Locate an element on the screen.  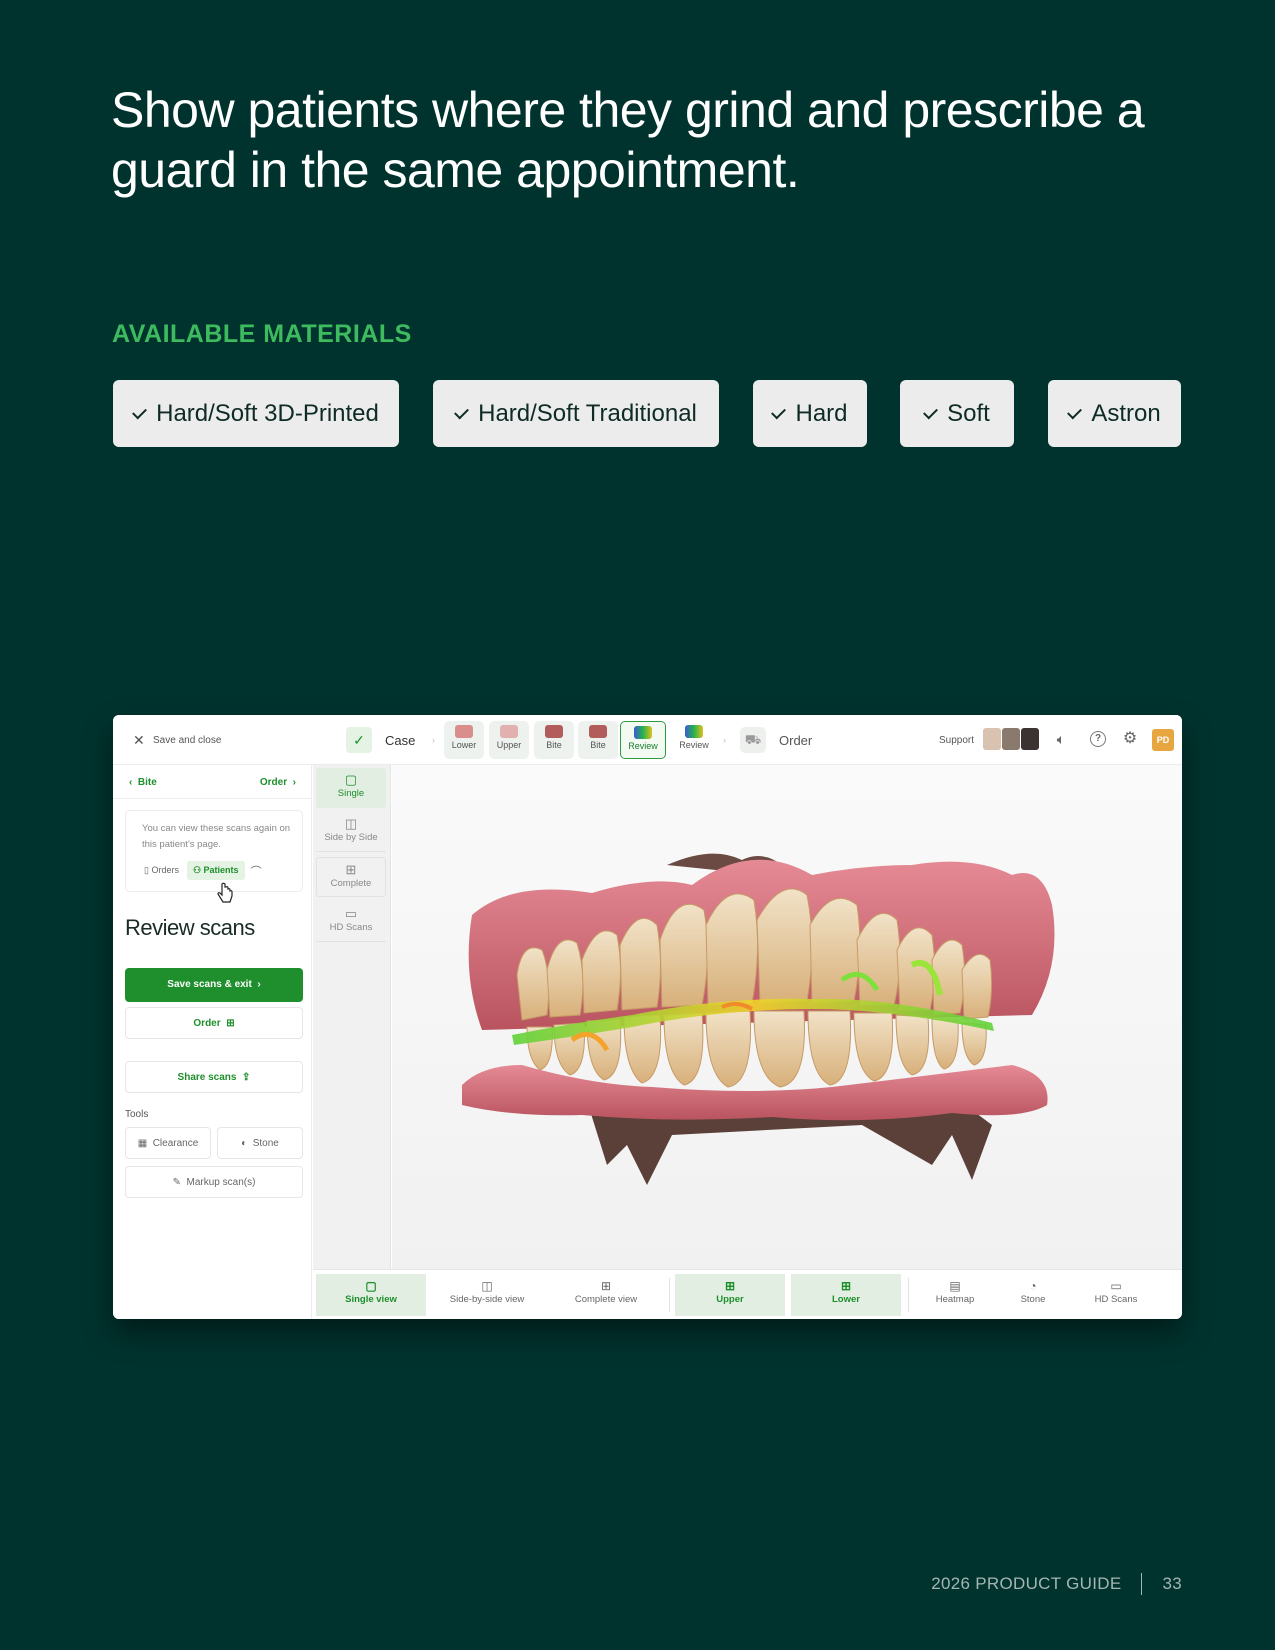
hd-scans-button: ▭ HD Scans is located at coordinates (1116, 1295).